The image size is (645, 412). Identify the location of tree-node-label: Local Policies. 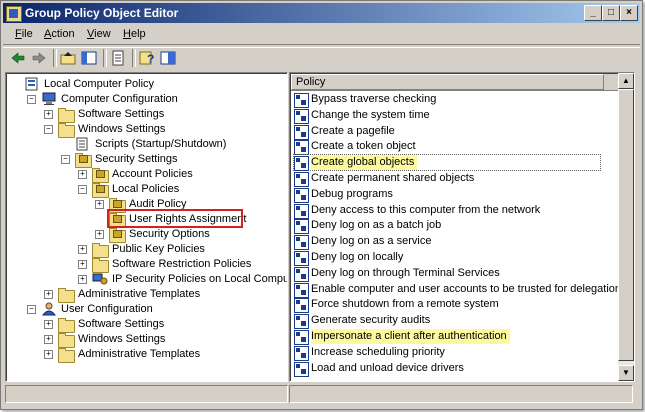
(146, 189).